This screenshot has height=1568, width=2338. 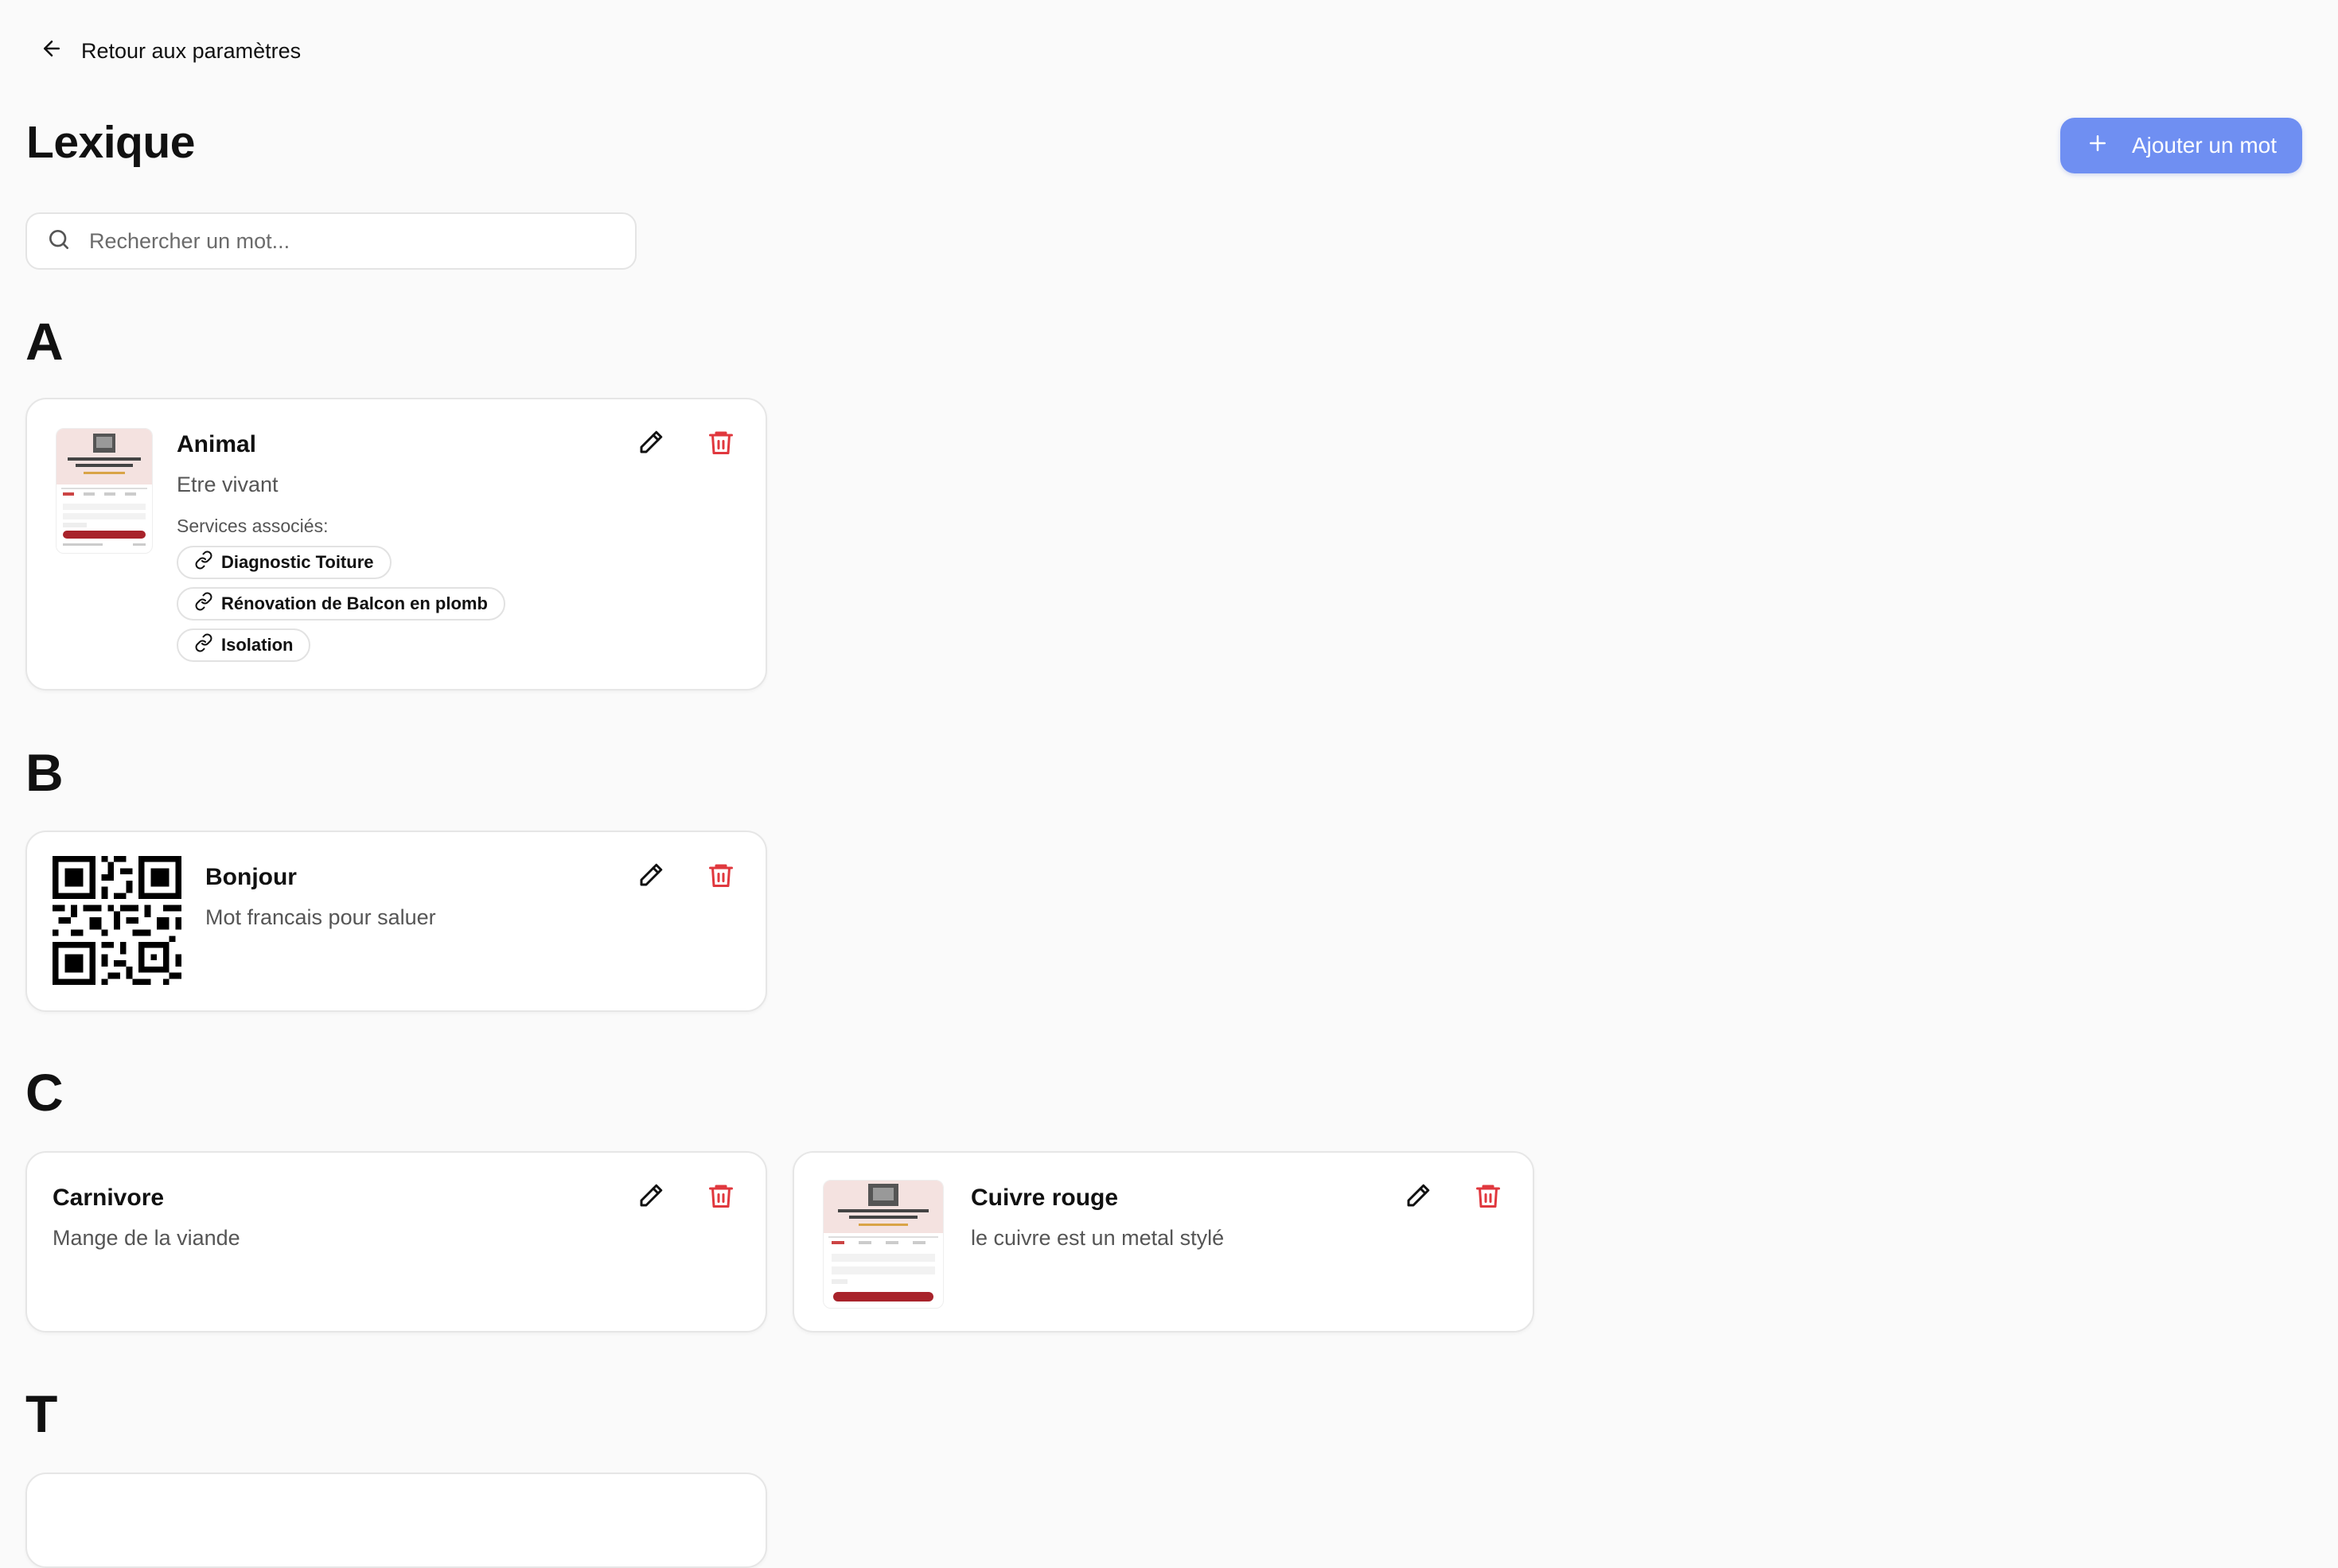 What do you see at coordinates (253, 526) in the screenshot?
I see `services-label: Services associés:` at bounding box center [253, 526].